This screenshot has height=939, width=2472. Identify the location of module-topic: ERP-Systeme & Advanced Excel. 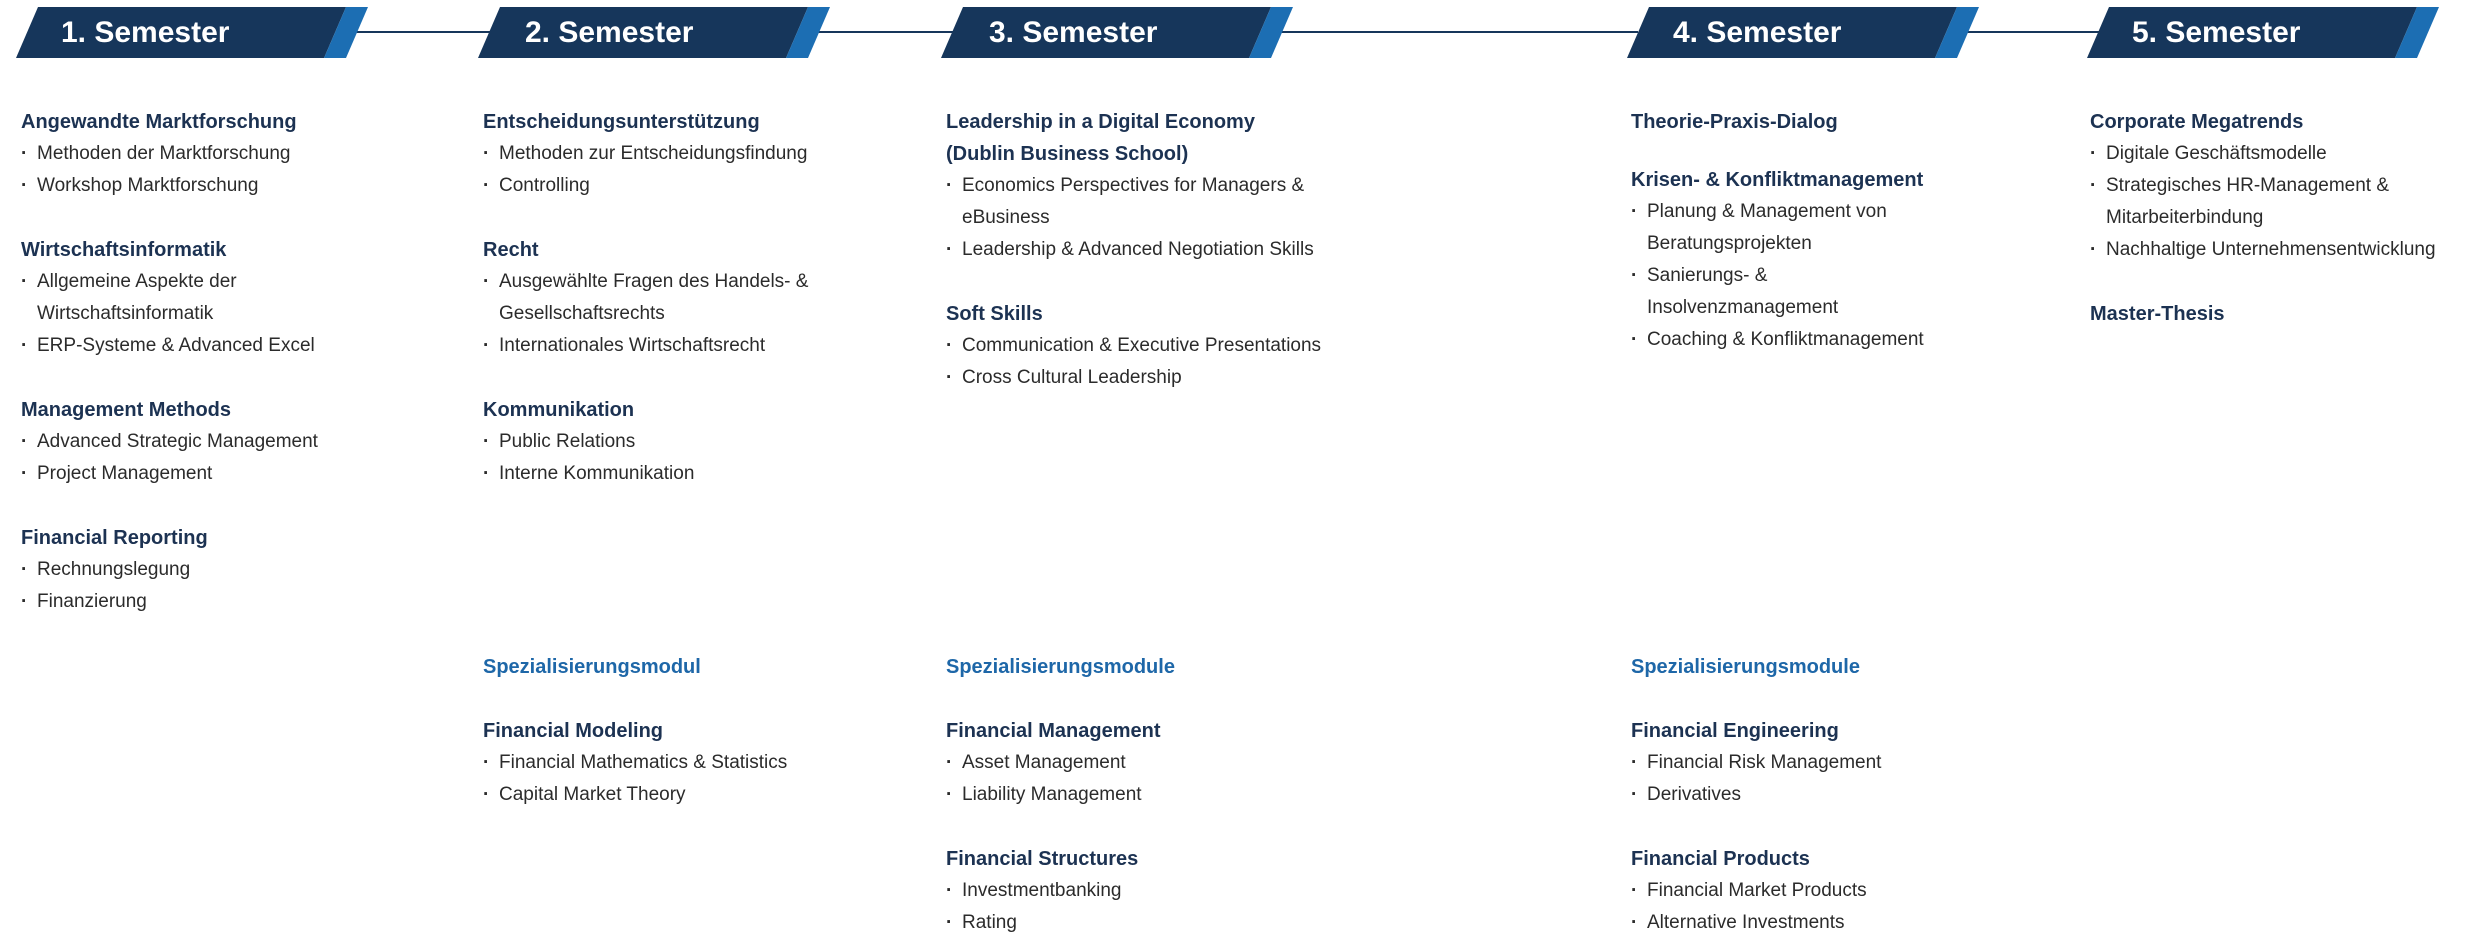
(194, 346).